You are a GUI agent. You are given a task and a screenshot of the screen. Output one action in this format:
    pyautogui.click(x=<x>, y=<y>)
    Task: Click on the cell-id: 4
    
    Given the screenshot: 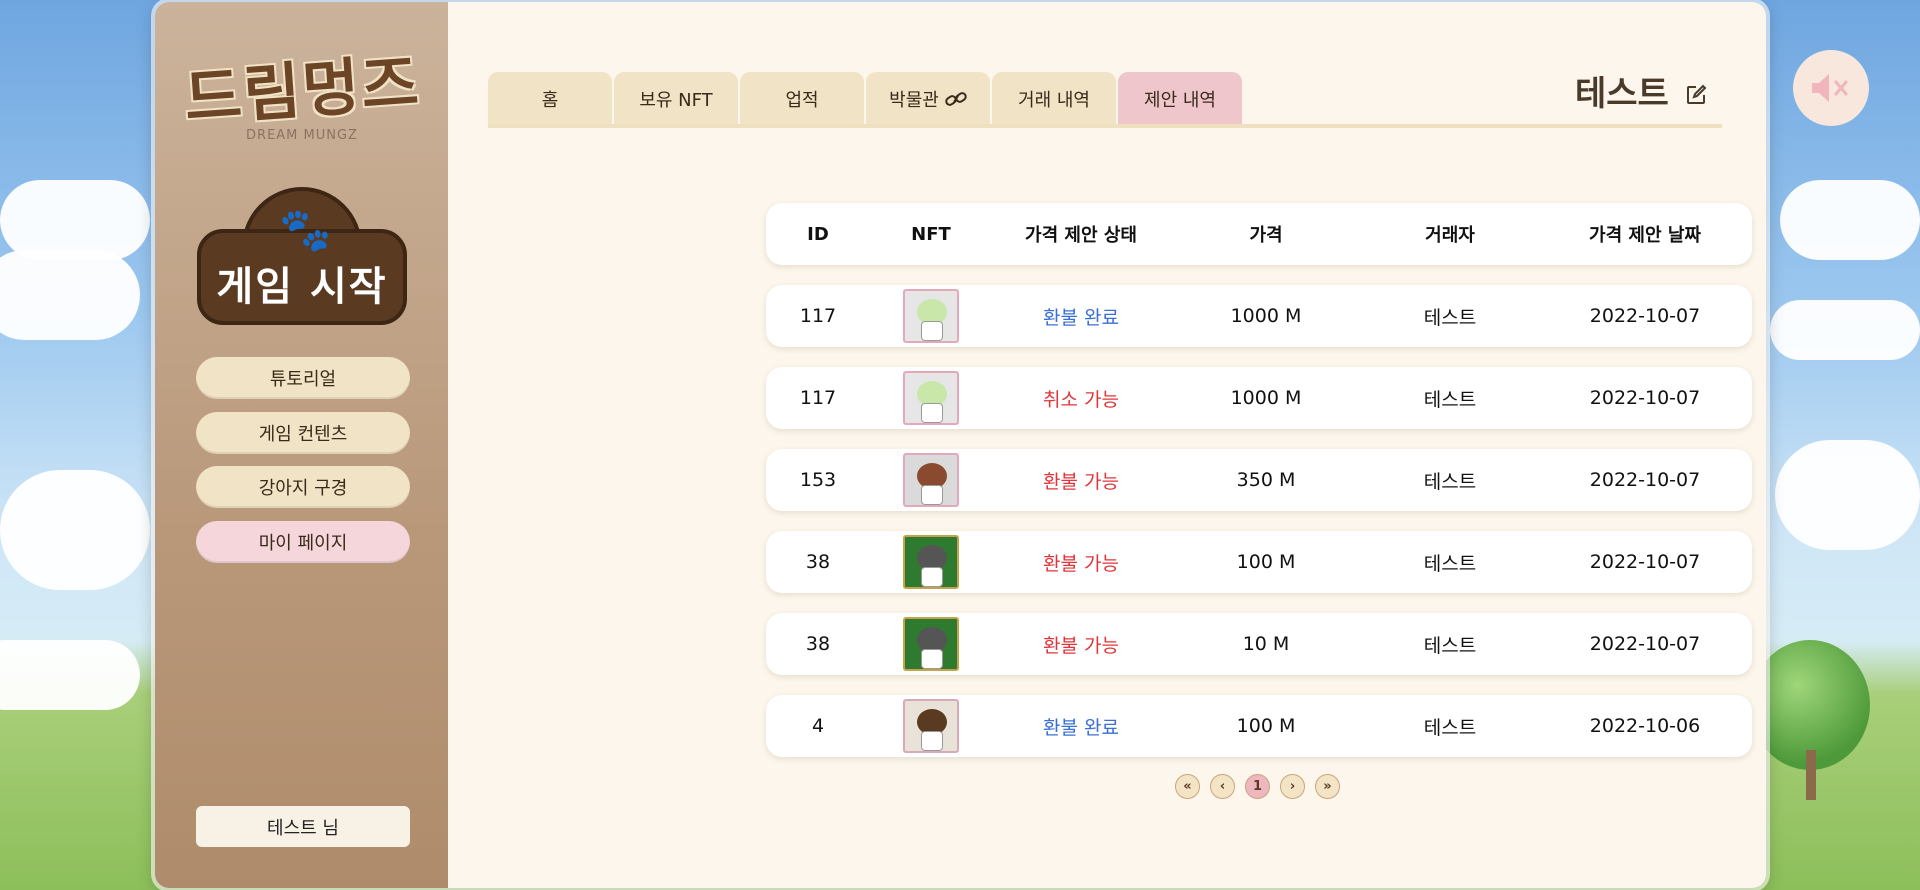 What is the action you would take?
    pyautogui.click(x=818, y=726)
    